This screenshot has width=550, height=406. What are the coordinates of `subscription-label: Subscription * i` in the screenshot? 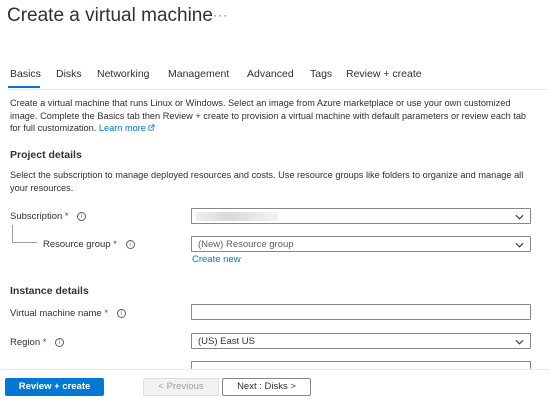 It's located at (48, 216).